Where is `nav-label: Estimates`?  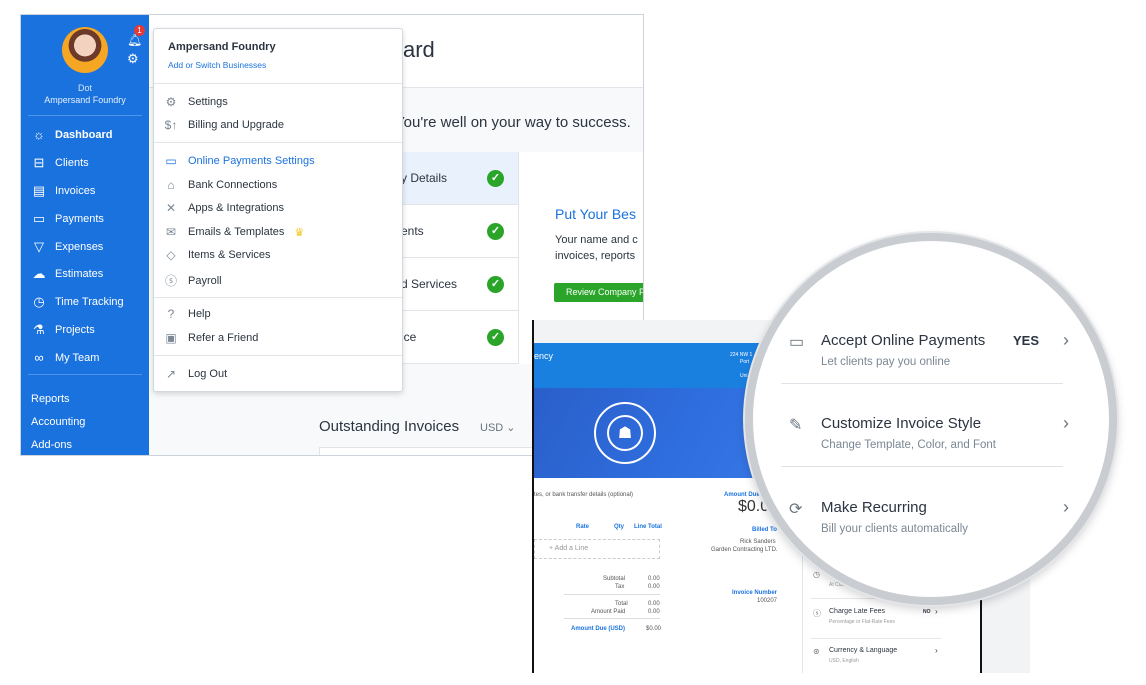 nav-label: Estimates is located at coordinates (79, 274).